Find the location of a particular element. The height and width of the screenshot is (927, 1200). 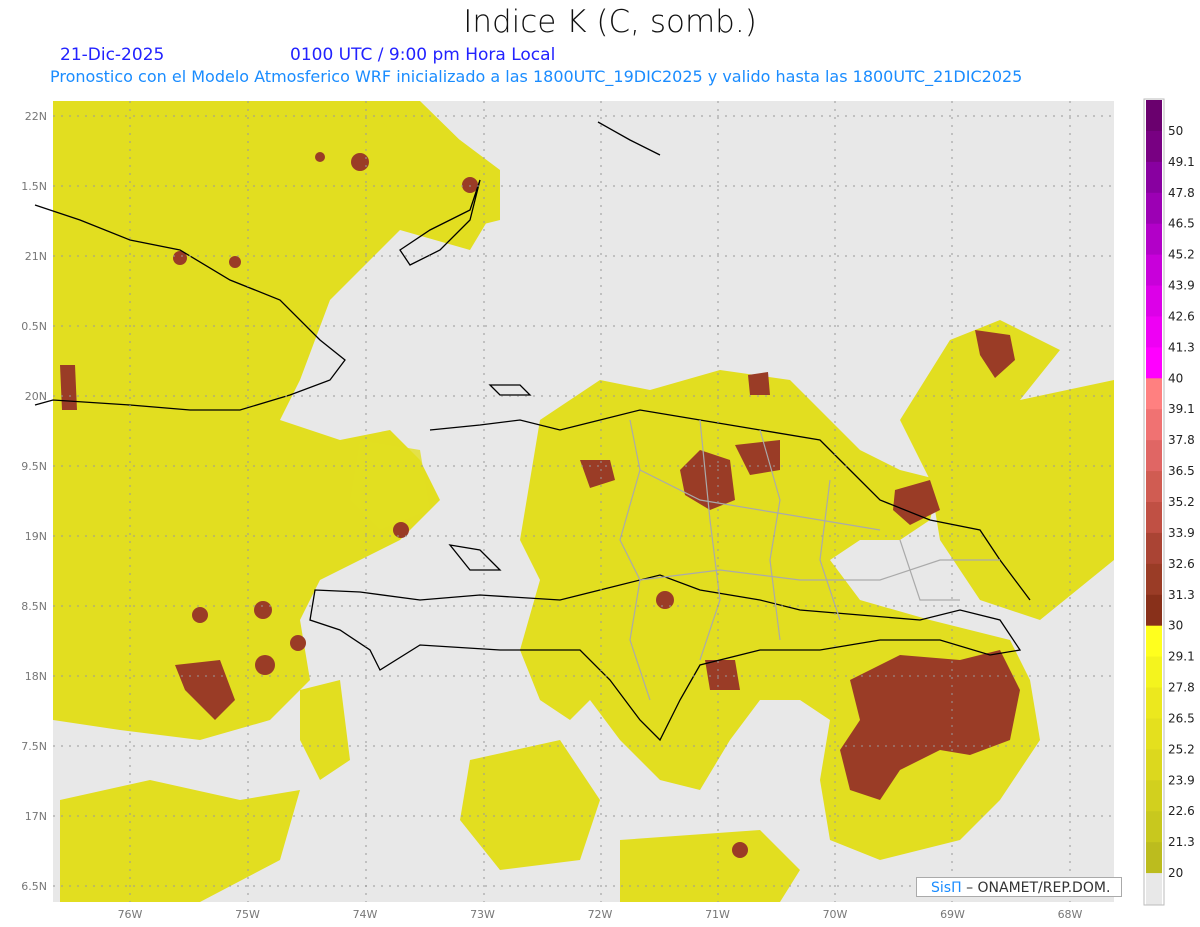

lat-label: 9.5N is located at coordinates (34, 466).